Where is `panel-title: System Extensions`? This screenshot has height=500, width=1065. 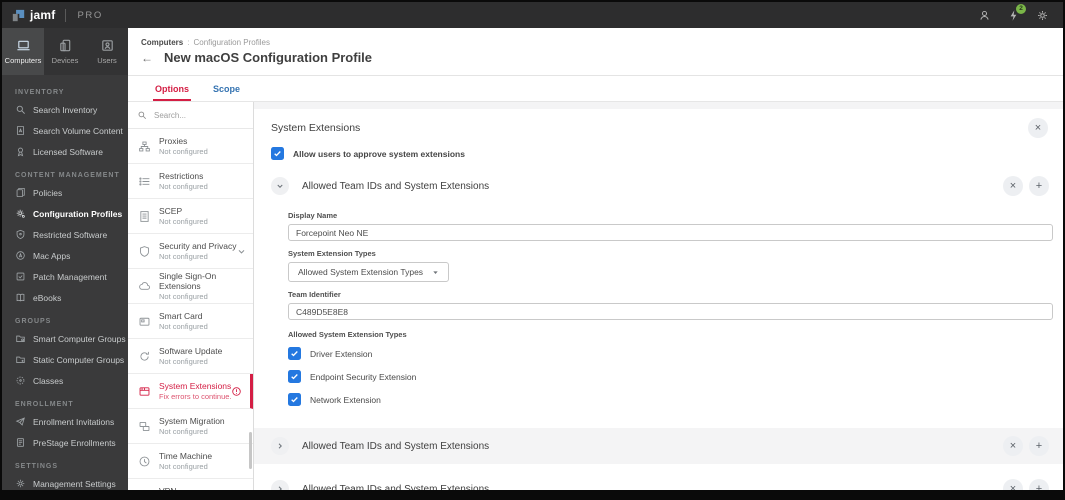 panel-title: System Extensions is located at coordinates (316, 128).